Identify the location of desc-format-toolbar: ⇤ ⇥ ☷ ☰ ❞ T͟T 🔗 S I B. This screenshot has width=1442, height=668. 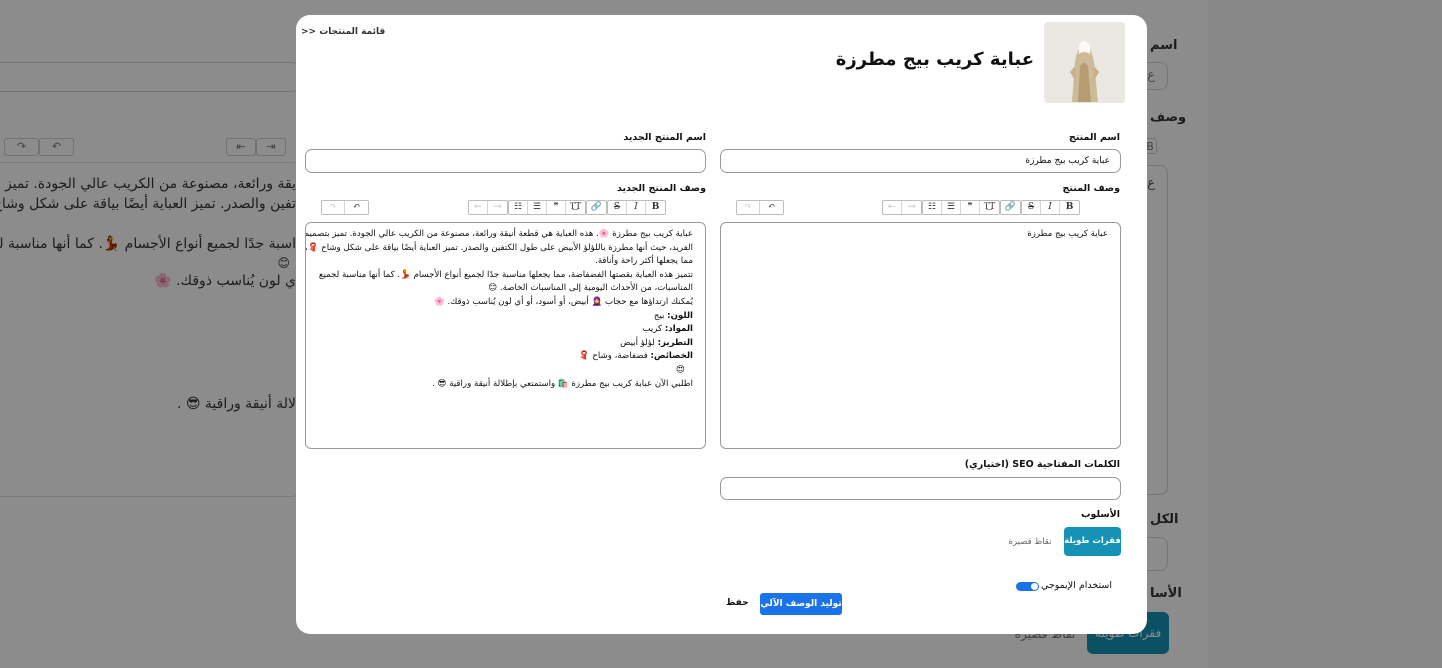
(981, 207).